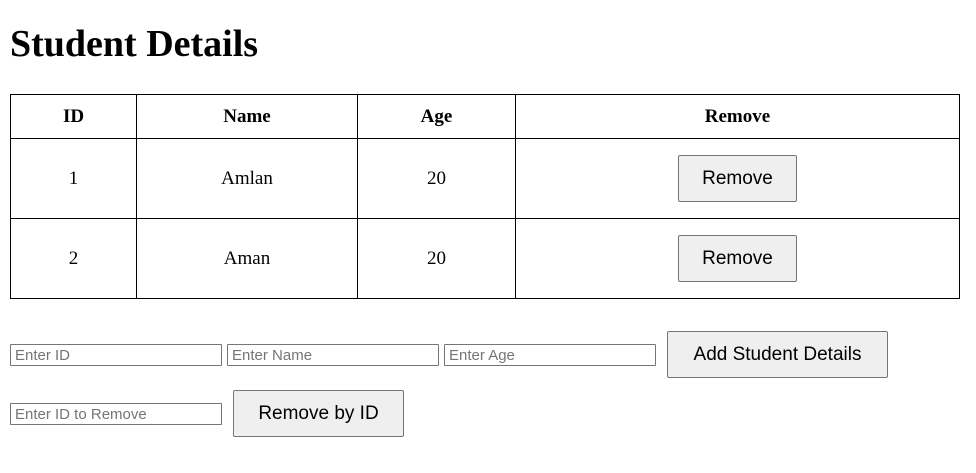 The width and height of the screenshot is (976, 473). What do you see at coordinates (737, 116) in the screenshot?
I see `column-header-remove: Remove` at bounding box center [737, 116].